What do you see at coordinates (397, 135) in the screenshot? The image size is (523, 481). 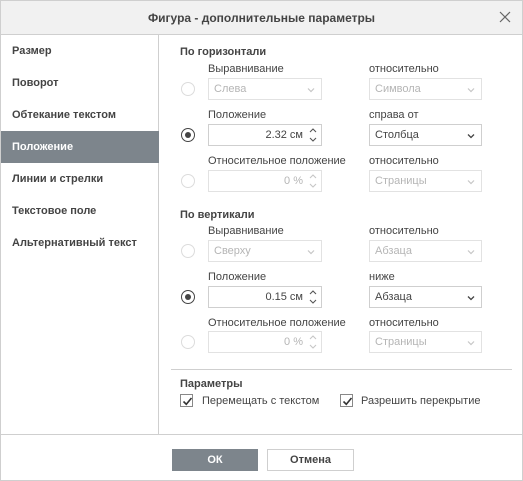 I see `h-position-relative-value: Столбца` at bounding box center [397, 135].